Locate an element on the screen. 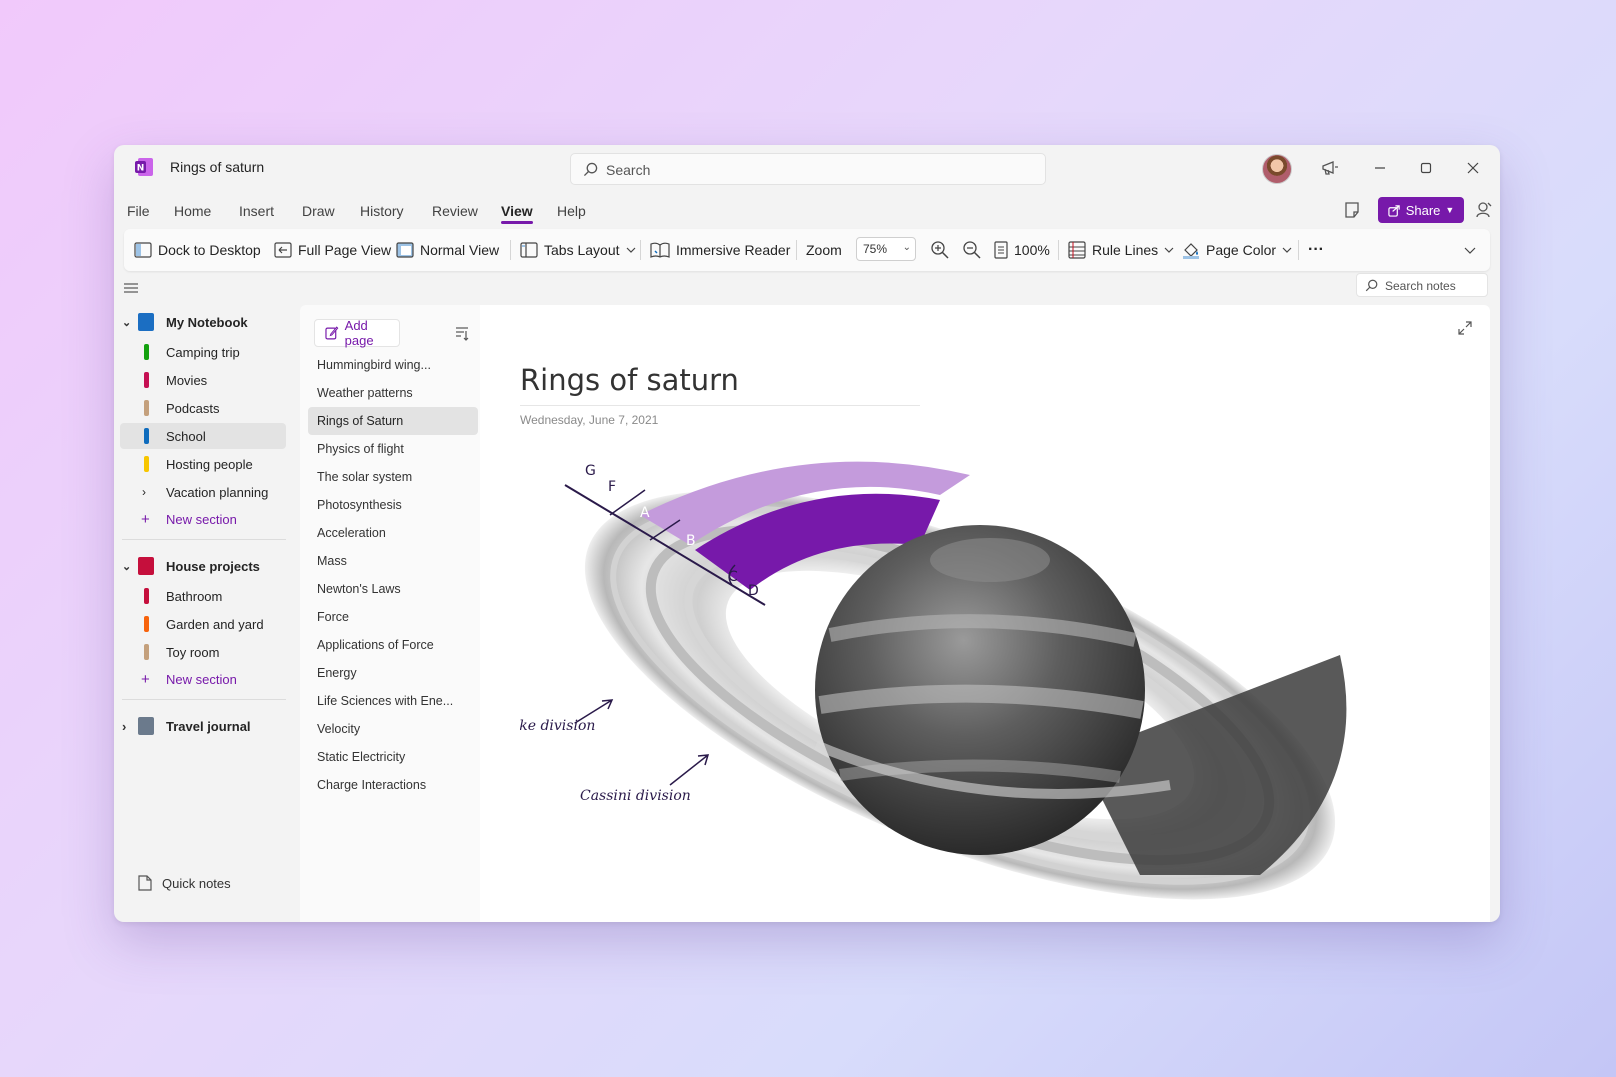  section-label: Toy room is located at coordinates (193, 652).